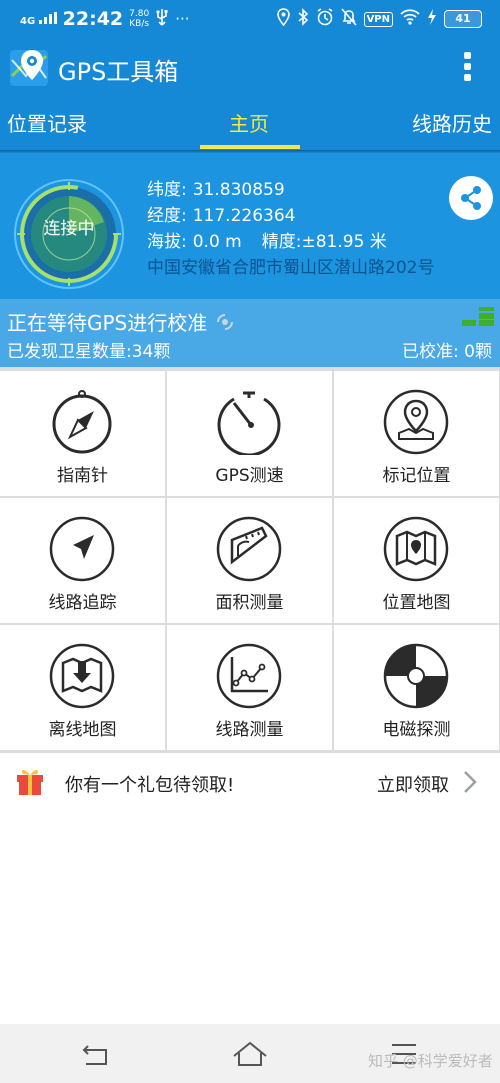 The width and height of the screenshot is (500, 1083). I want to click on longitude-value: 117.226364, so click(244, 216).